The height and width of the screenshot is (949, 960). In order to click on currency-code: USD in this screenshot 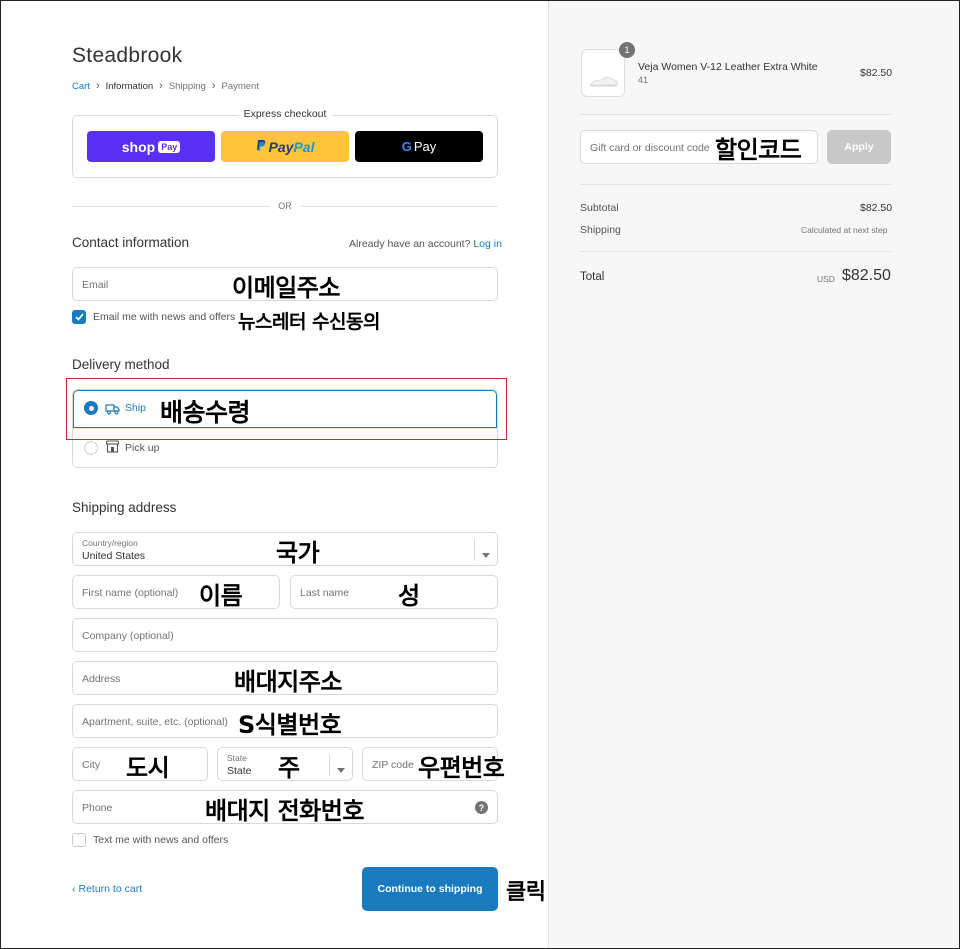, I will do `click(826, 279)`.